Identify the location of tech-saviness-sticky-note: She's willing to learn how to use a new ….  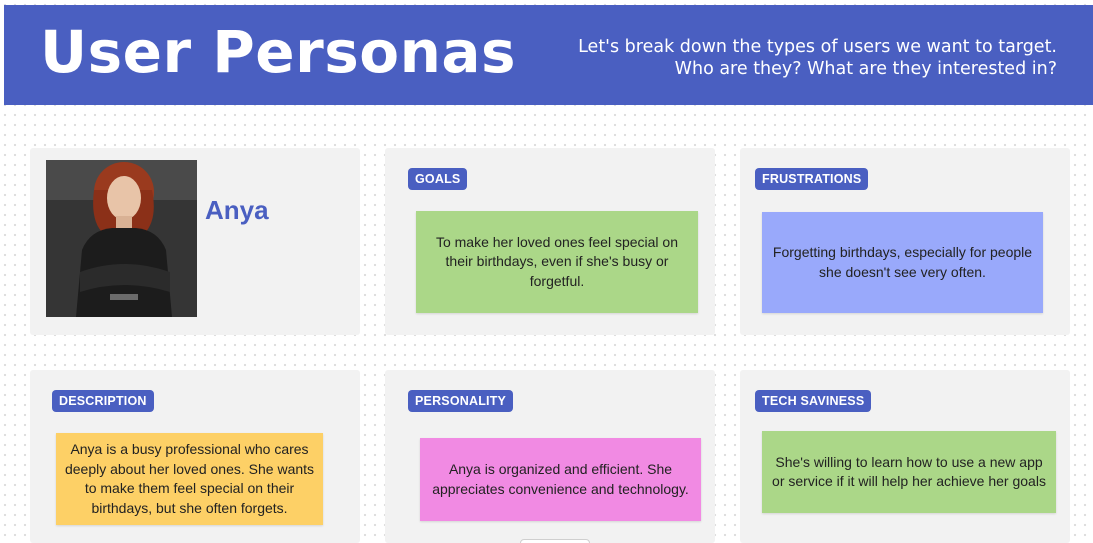
(909, 472).